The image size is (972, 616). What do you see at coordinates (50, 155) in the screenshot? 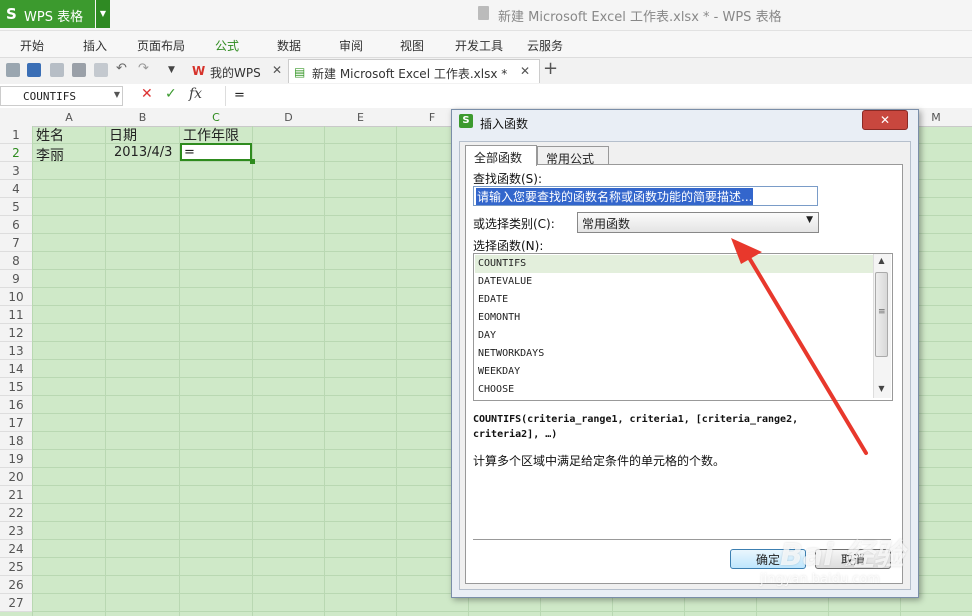
I see `cell-a2: 李丽` at bounding box center [50, 155].